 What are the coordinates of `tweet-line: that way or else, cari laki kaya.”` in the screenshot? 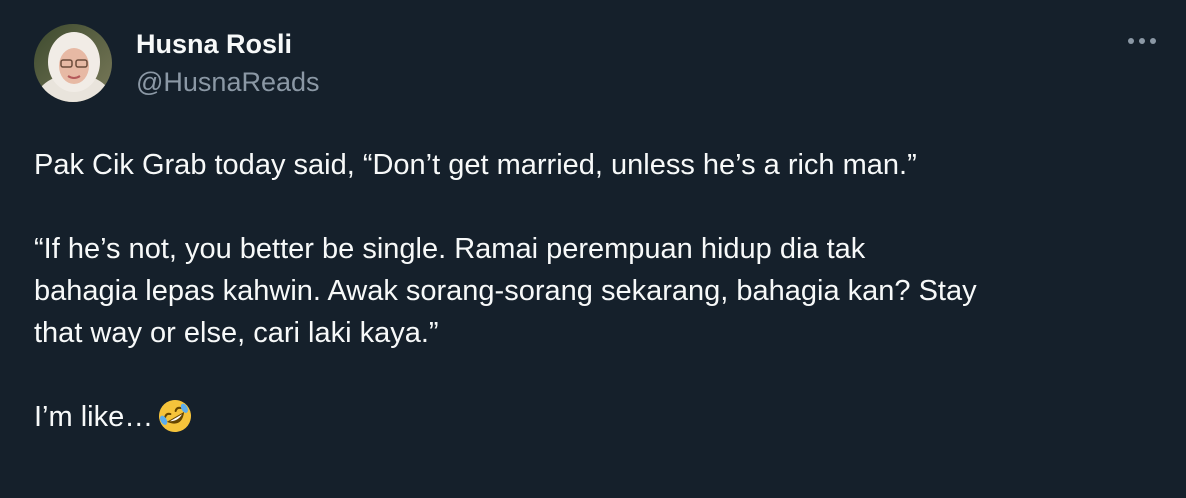 It's located at (236, 333).